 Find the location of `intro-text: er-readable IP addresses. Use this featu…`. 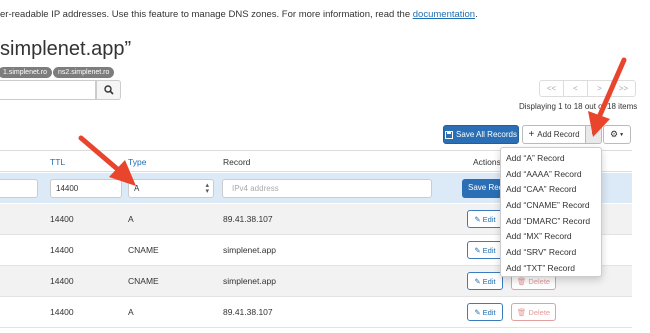

intro-text: er-readable IP addresses. Use this featu… is located at coordinates (239, 14).